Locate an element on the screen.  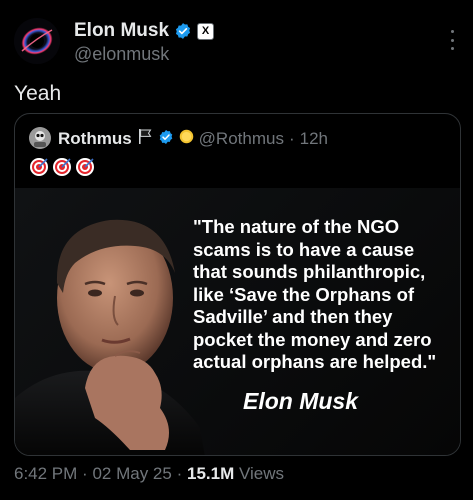
quoted-time: 12h is located at coordinates (314, 139).